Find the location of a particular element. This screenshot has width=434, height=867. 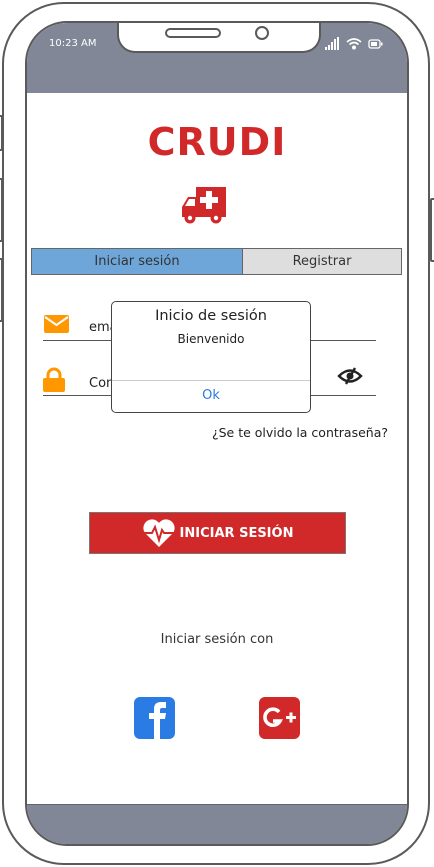

power-button is located at coordinates (432, 230).